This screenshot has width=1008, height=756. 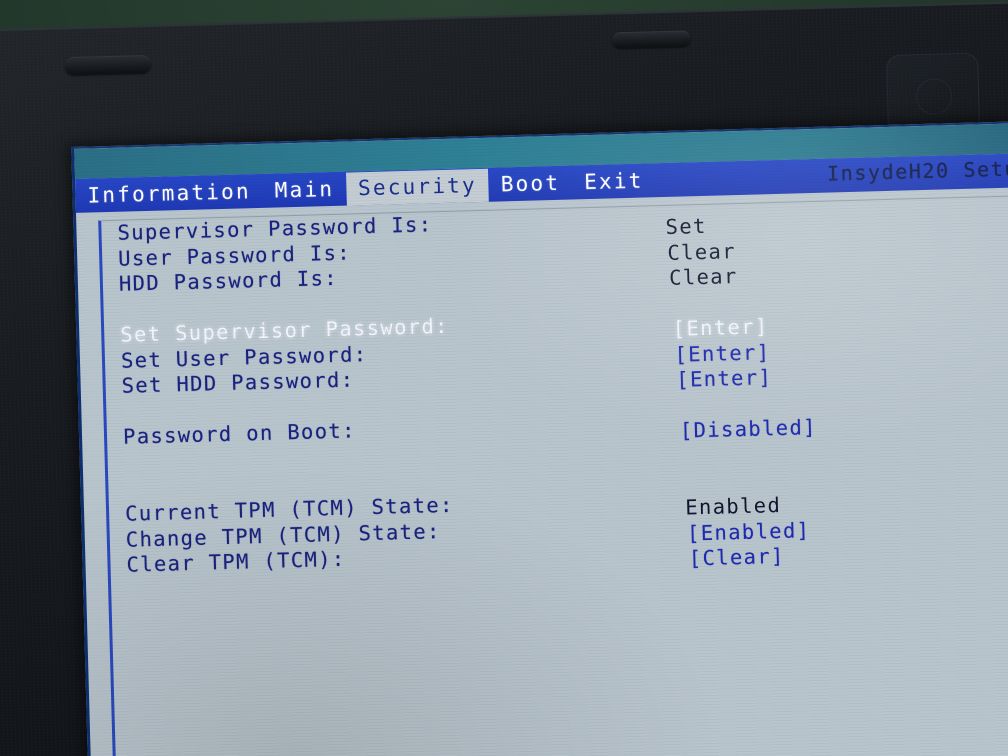 I want to click on setting-value: [Disabled], so click(x=749, y=429).